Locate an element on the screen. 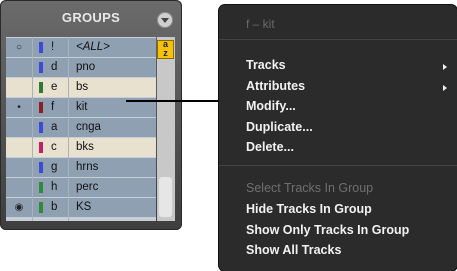  menu-item-select-tracks-in-group: Select Tracks In Group is located at coordinates (310, 188).